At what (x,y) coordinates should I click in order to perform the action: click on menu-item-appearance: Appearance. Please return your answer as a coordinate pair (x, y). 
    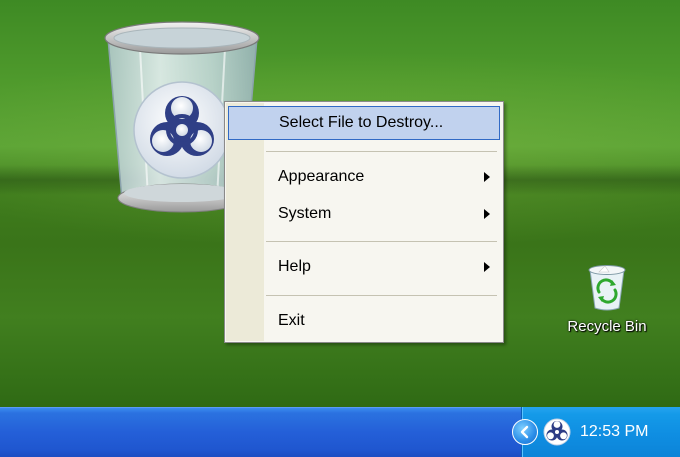
    Looking at the image, I should click on (364, 177).